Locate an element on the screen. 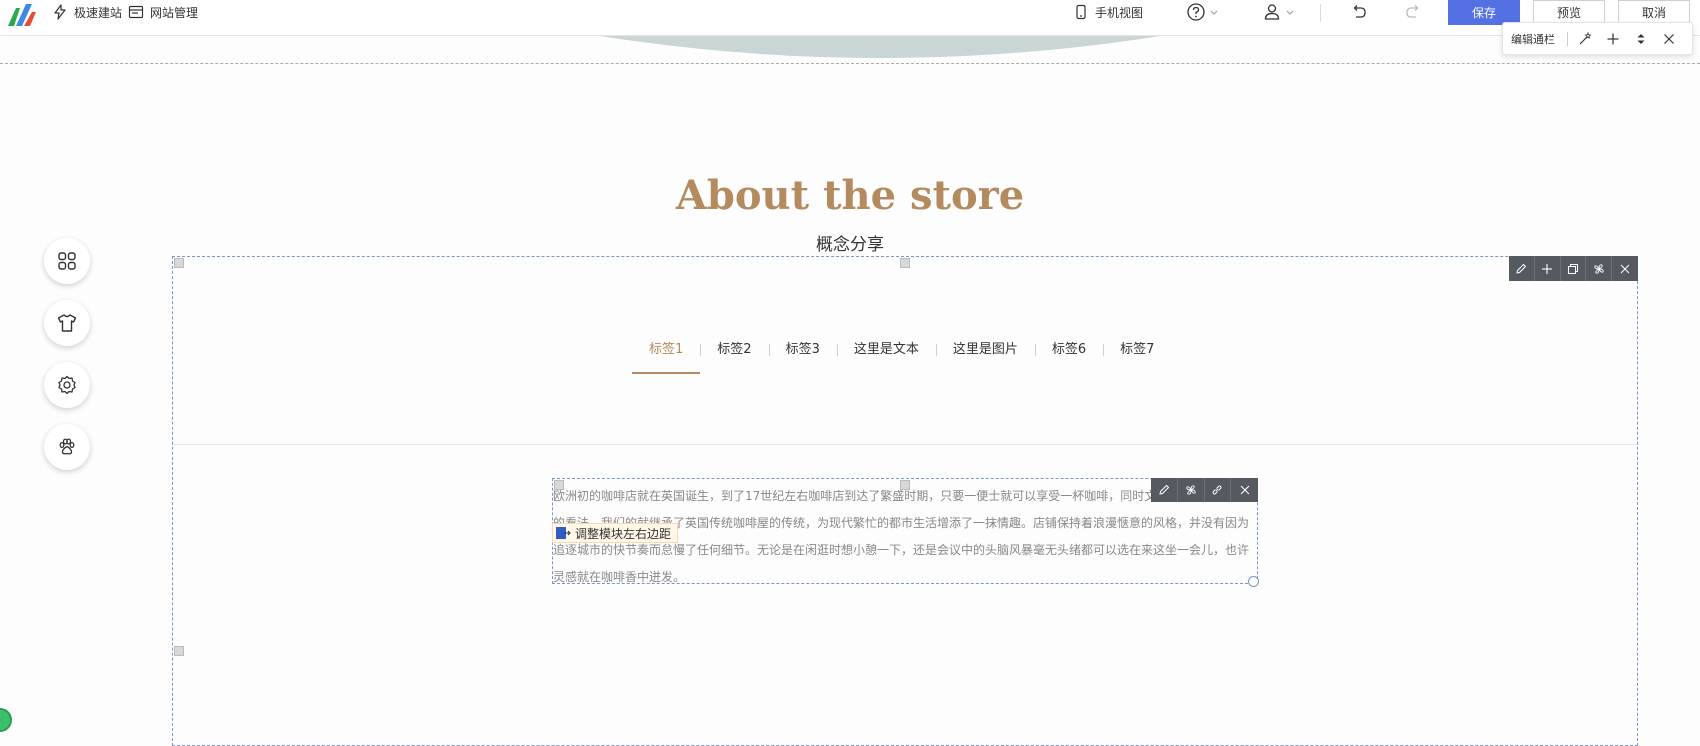 This screenshot has height=746, width=1700. quick-build-link: 极速建站 is located at coordinates (87, 12).